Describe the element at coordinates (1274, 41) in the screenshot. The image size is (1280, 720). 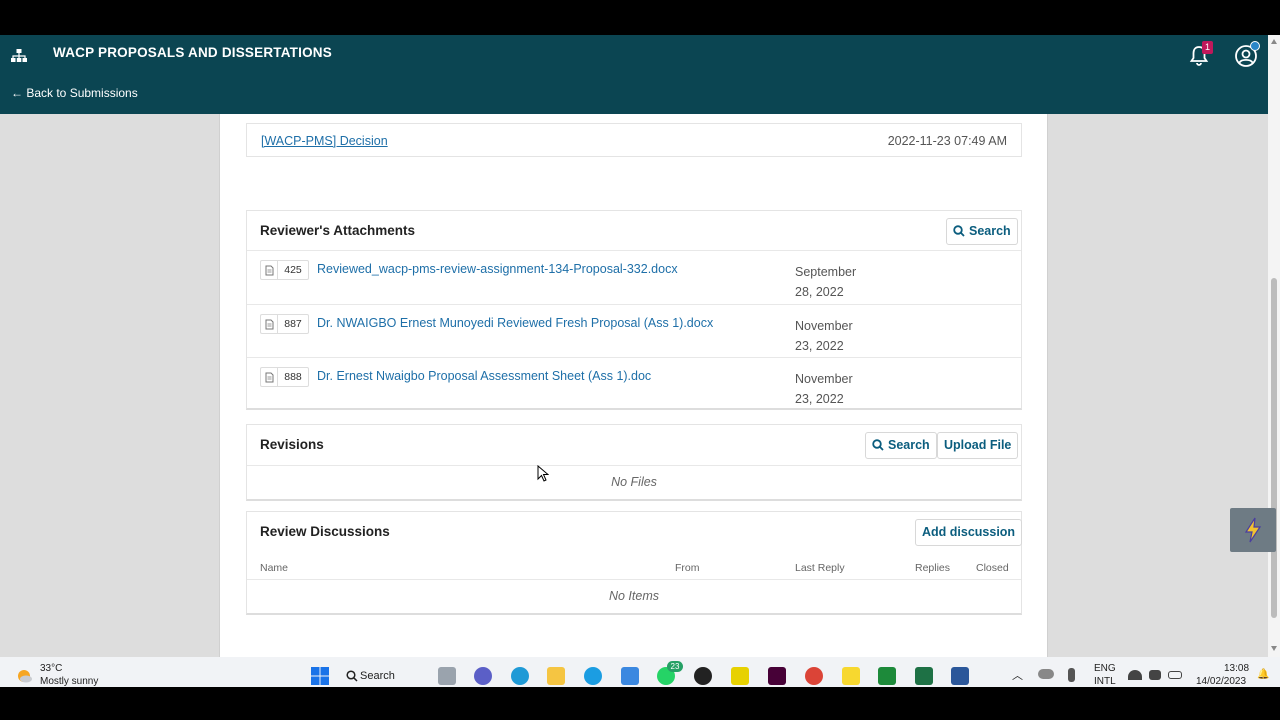
I see `scroll-up-icon` at that location.